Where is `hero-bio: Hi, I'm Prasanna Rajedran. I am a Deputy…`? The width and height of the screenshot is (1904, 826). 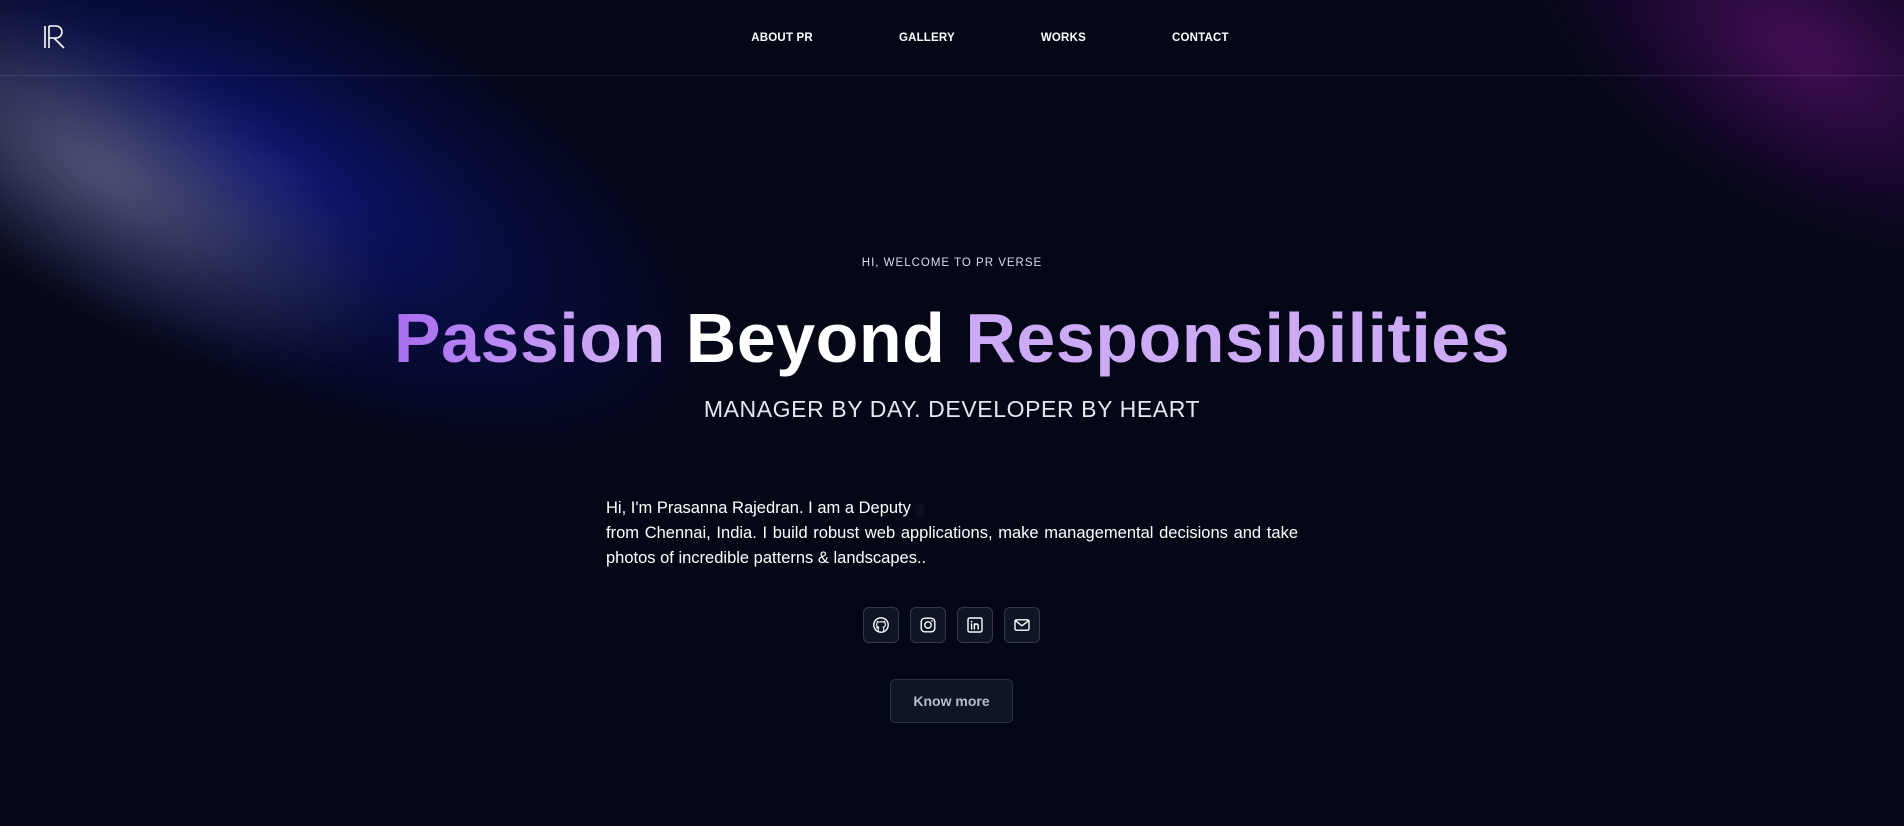
hero-bio: Hi, I'm Prasanna Rajedran. I am a Deputy… is located at coordinates (952, 533).